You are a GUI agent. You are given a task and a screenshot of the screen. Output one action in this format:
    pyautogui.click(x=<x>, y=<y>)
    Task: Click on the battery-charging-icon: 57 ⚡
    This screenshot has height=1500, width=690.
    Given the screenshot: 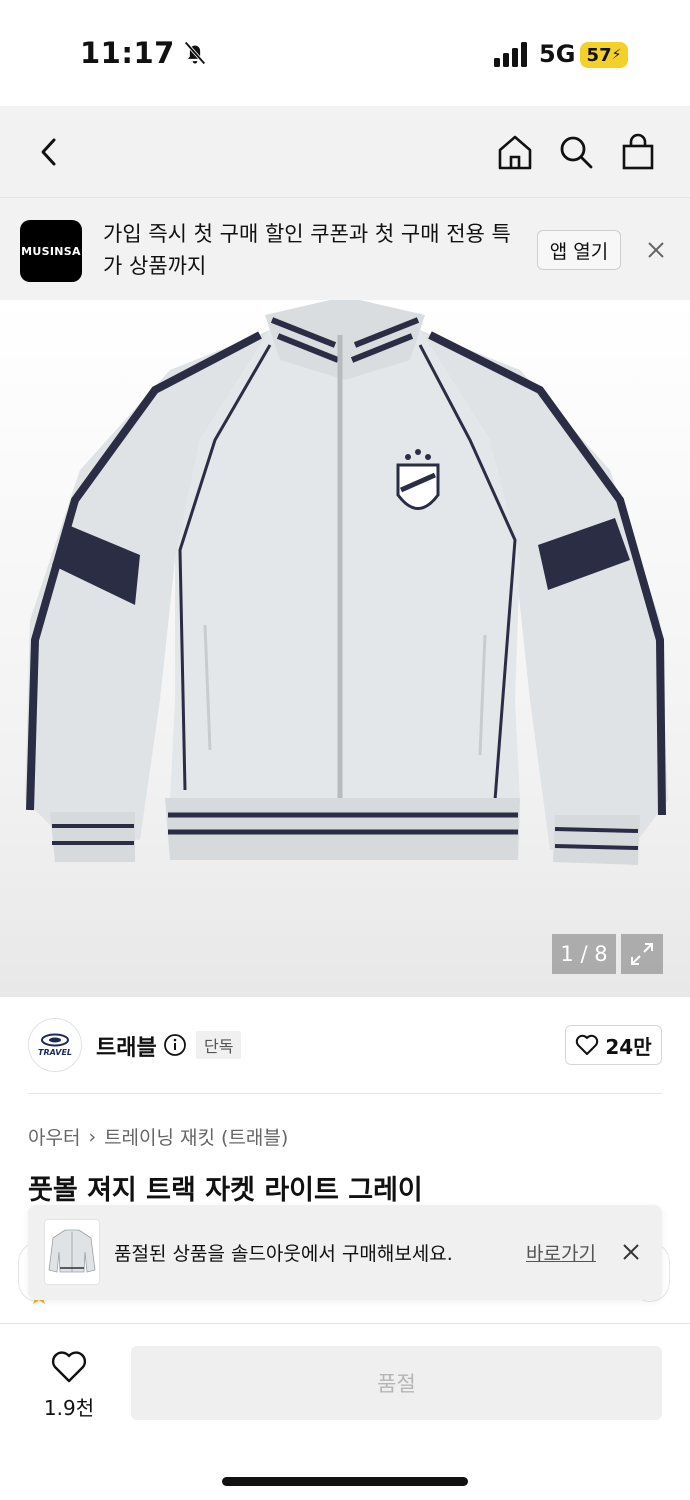 What is the action you would take?
    pyautogui.click(x=604, y=55)
    